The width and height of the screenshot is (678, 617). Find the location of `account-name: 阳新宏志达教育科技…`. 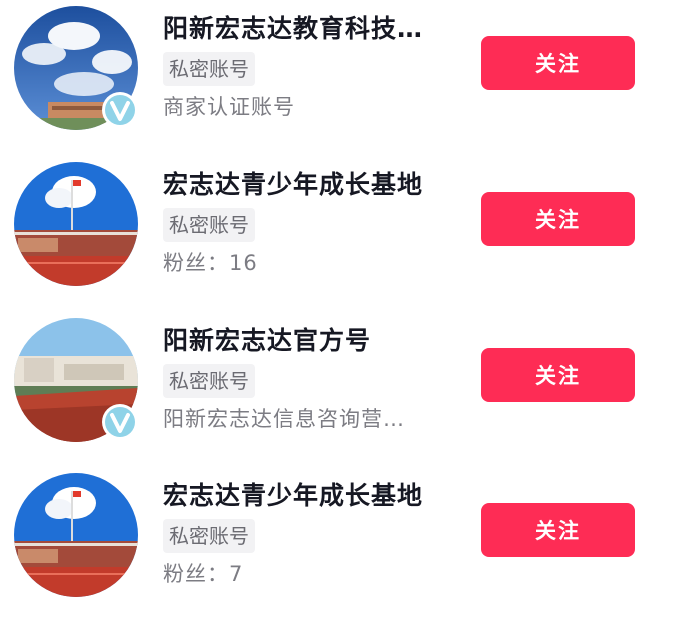

account-name: 阳新宏志达教育科技… is located at coordinates (313, 29).